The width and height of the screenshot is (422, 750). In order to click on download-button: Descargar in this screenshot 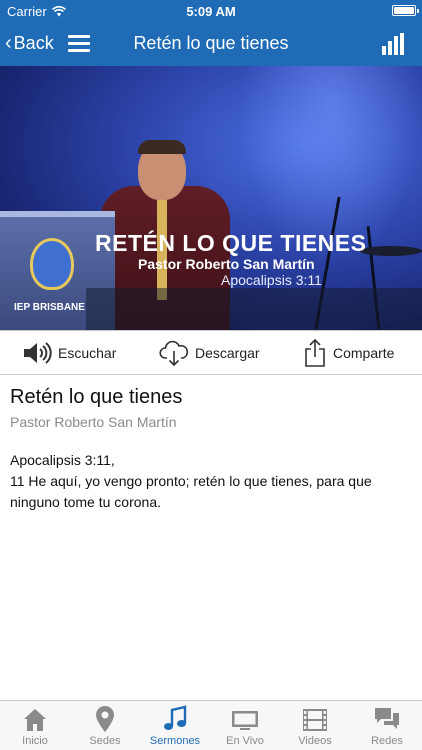, I will do `click(209, 353)`.